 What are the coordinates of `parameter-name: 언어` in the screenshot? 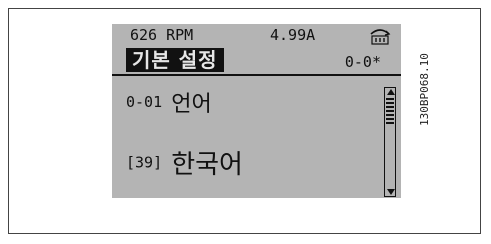 It's located at (191, 104).